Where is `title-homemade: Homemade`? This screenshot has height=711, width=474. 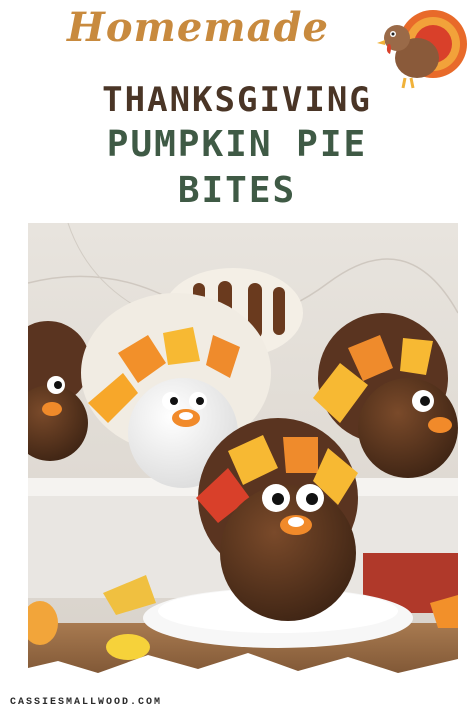
title-homemade: Homemade is located at coordinates (198, 27).